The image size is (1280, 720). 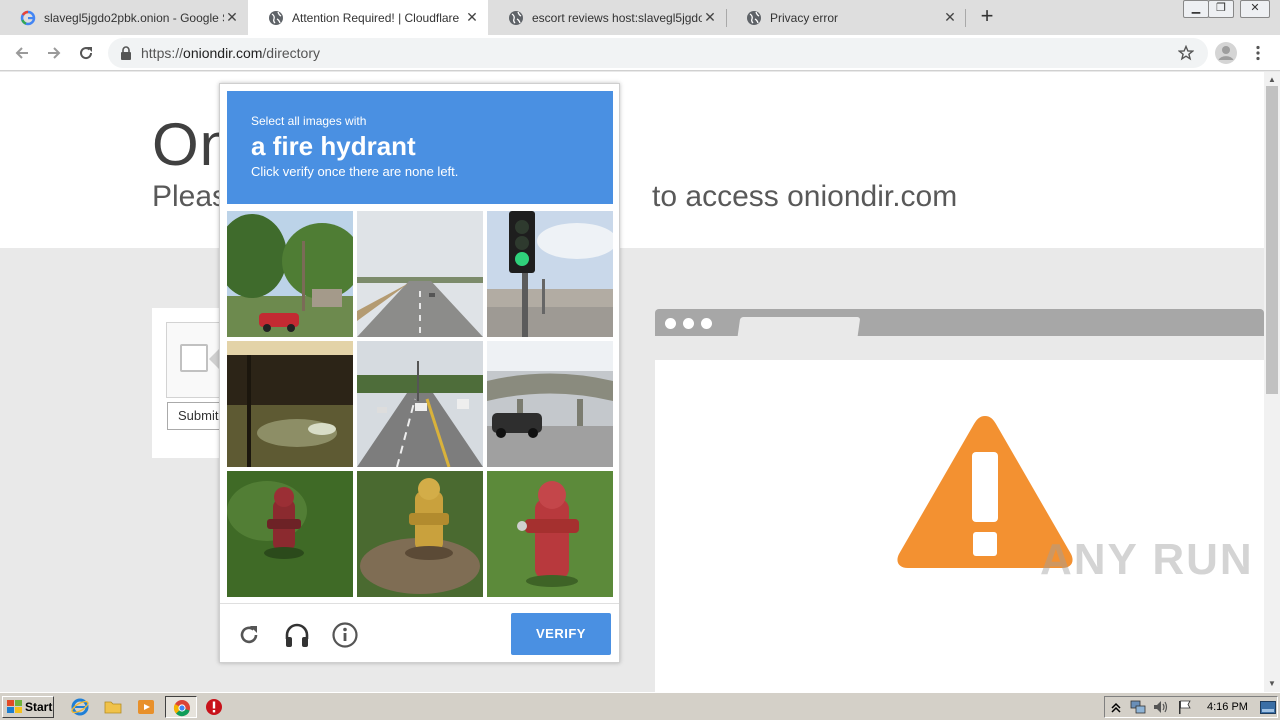 What do you see at coordinates (1221, 9) in the screenshot?
I see `restore-button: ❐` at bounding box center [1221, 9].